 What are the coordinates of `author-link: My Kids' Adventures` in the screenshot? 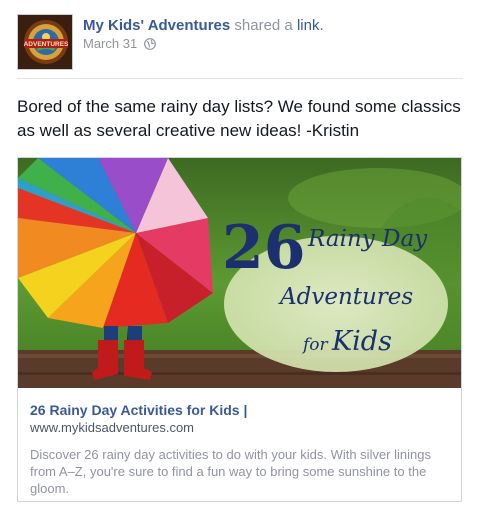 It's located at (156, 25).